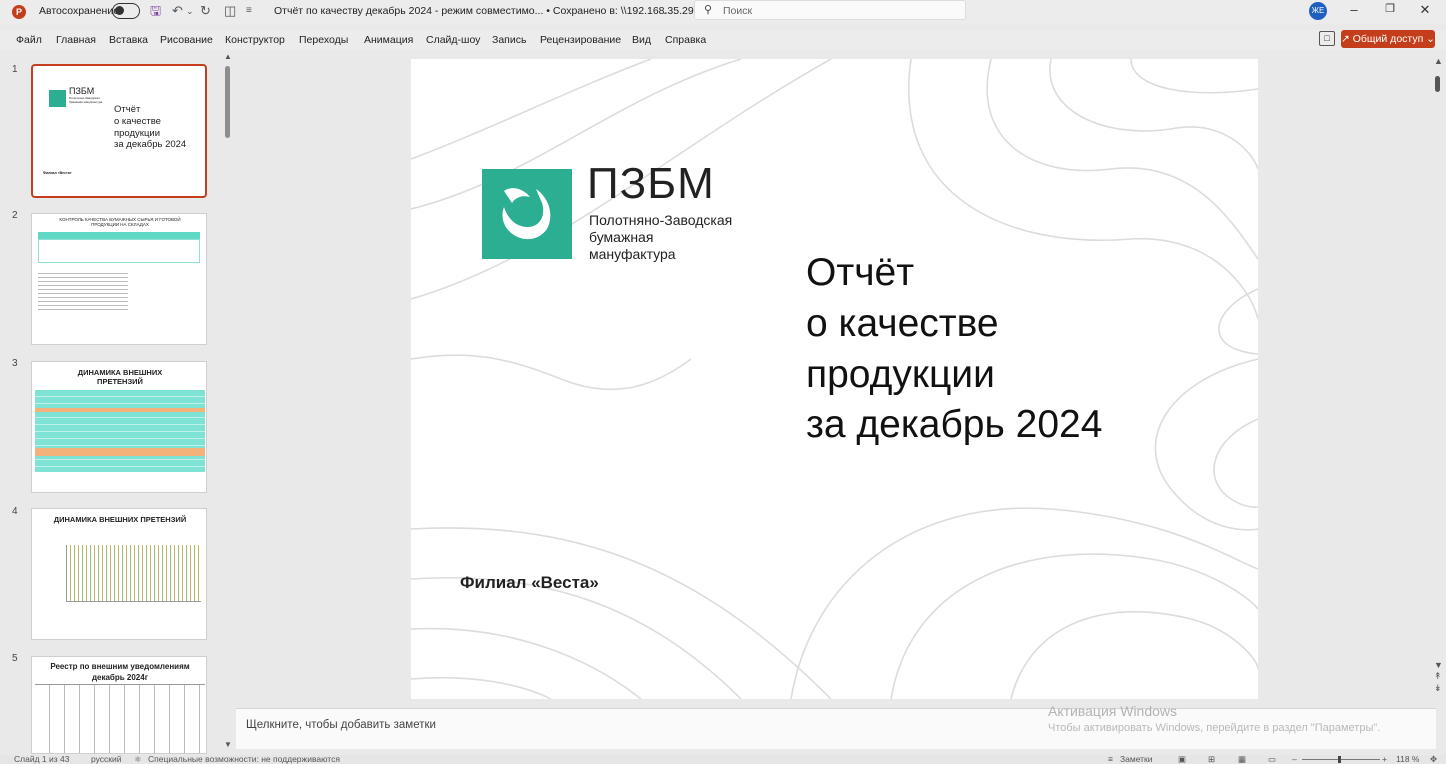 The width and height of the screenshot is (1446, 764). I want to click on reading-view-icon: ▦, so click(1242, 759).